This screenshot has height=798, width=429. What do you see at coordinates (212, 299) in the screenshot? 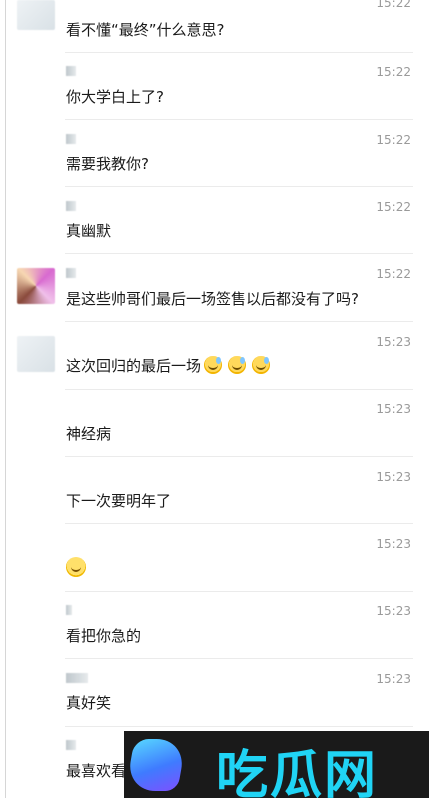
I see `message-text: 是这些帅哥们最后一场签售以后都没有了吗?` at bounding box center [212, 299].